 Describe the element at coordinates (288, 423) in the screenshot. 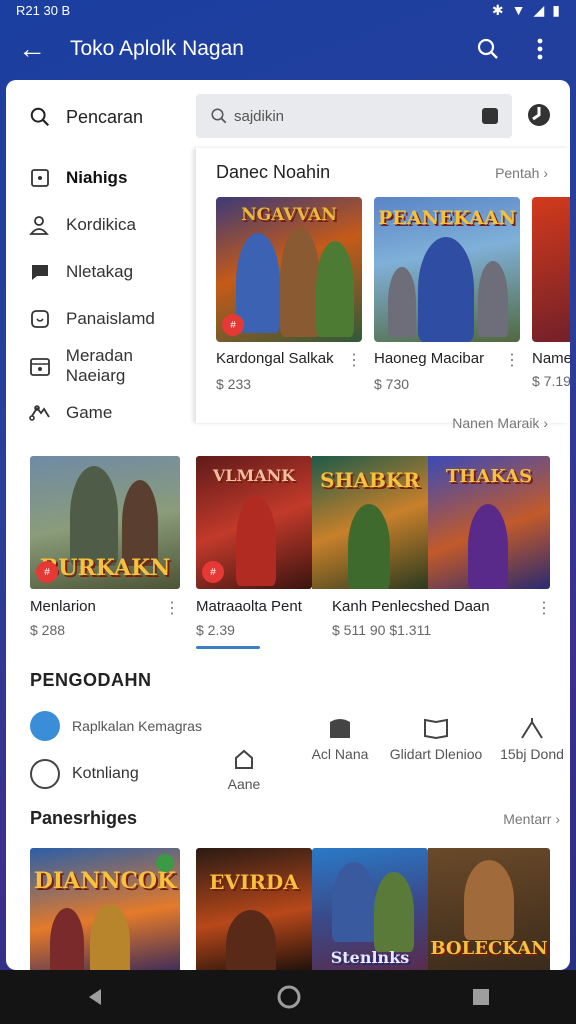

I see `section2-header: Nanen Maraik ›` at that location.